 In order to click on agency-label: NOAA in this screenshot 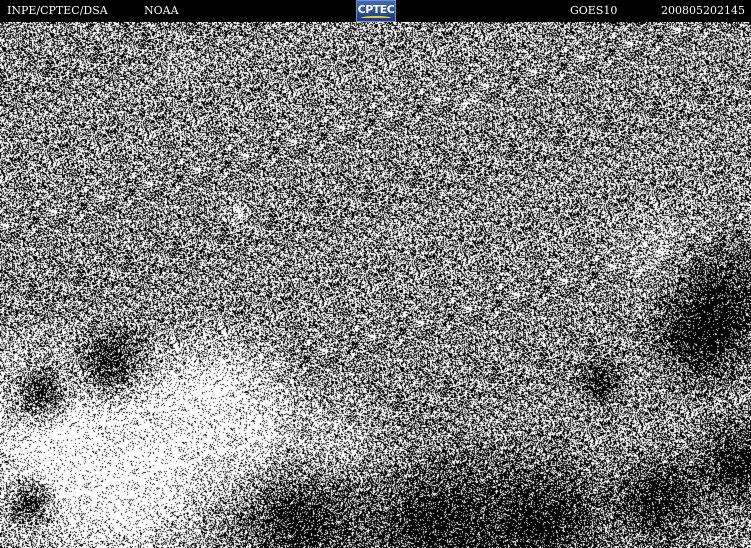, I will do `click(161, 10)`.